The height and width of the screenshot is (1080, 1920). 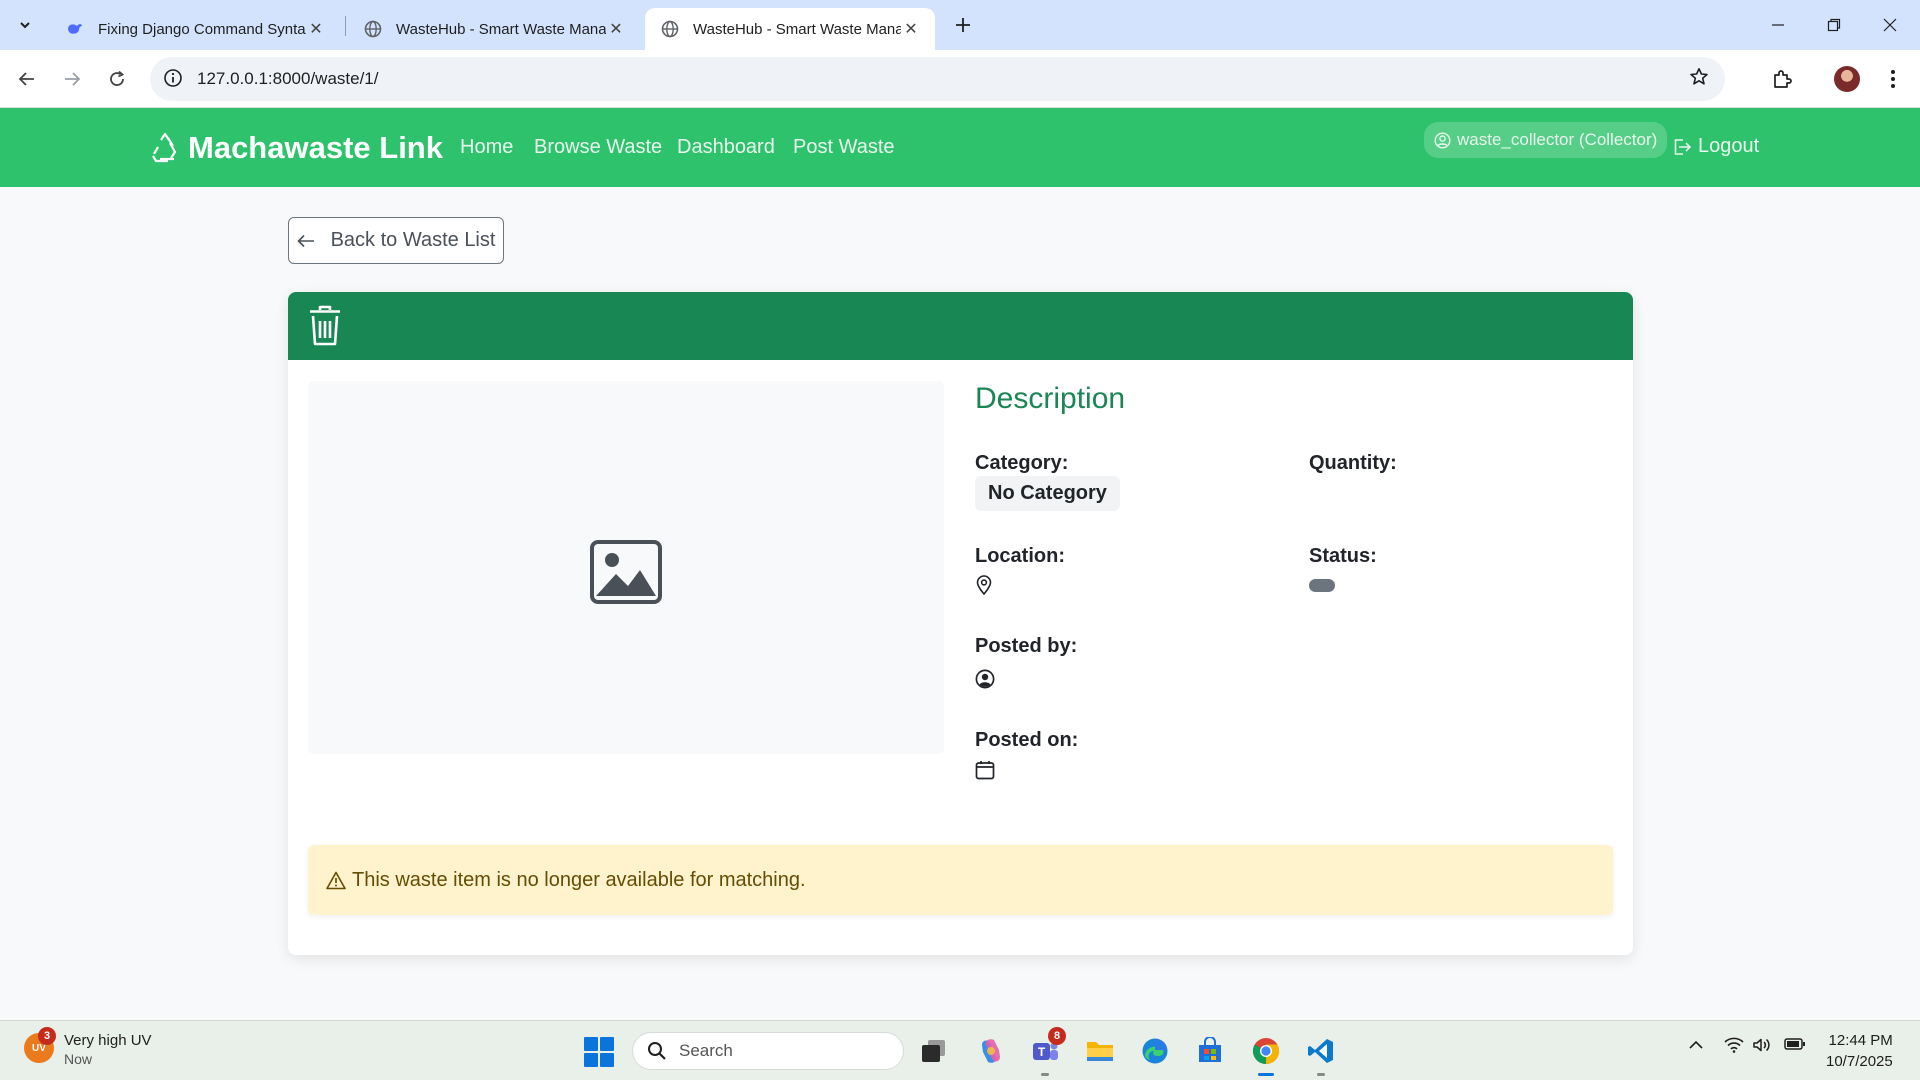 I want to click on location-label: Location:, so click(x=1020, y=556).